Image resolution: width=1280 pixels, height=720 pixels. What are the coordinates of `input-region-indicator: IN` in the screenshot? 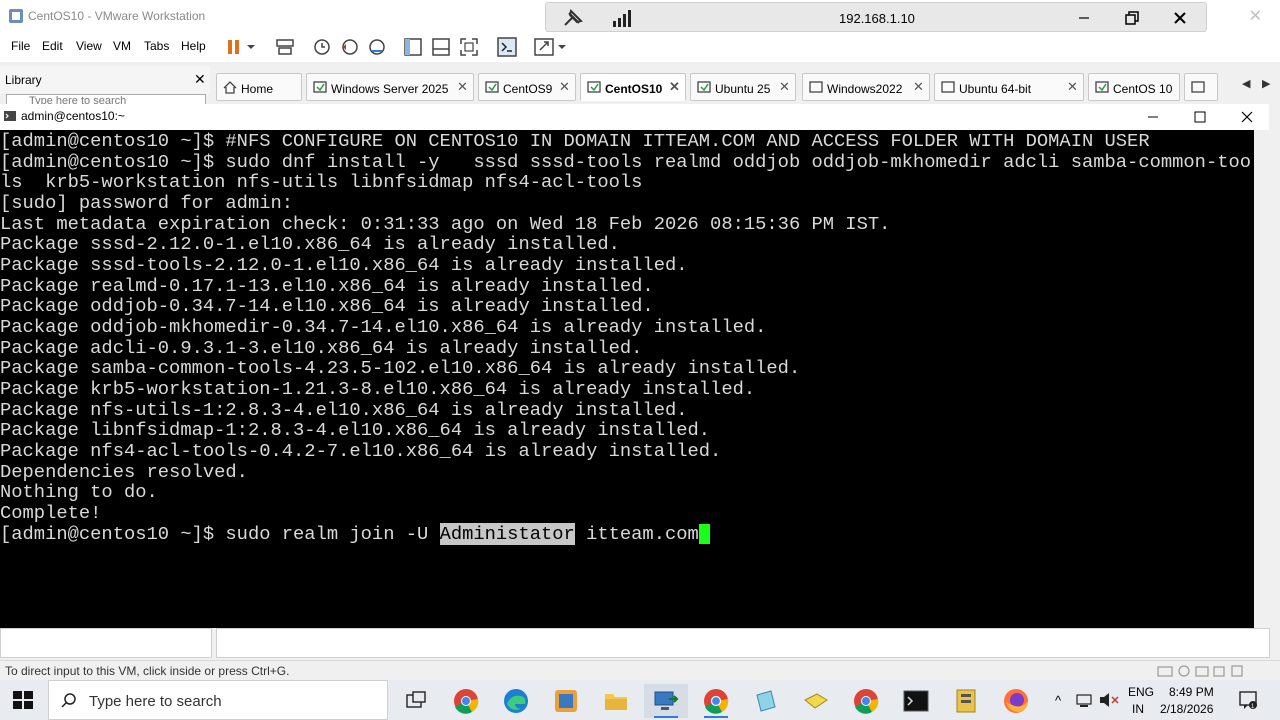 It's located at (1138, 709).